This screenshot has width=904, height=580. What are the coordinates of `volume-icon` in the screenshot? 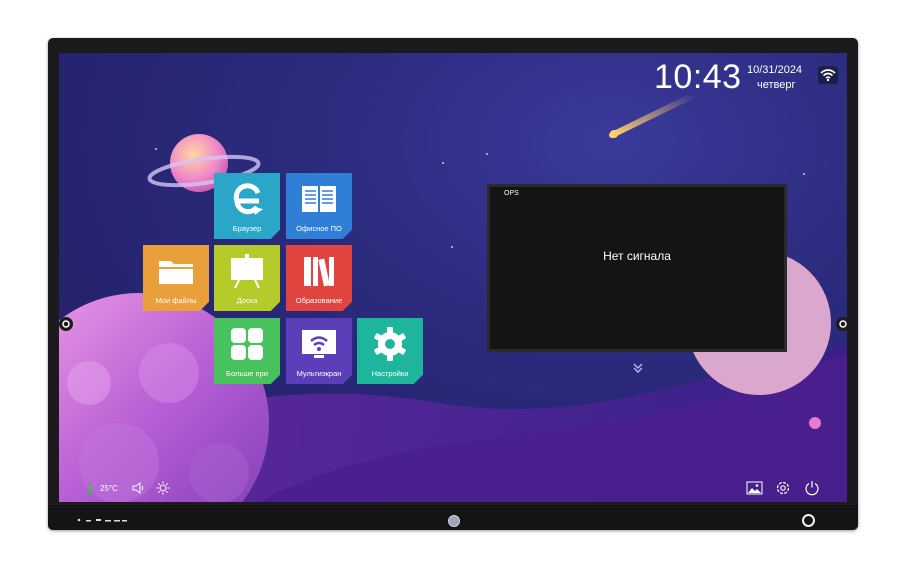 It's located at (138, 488).